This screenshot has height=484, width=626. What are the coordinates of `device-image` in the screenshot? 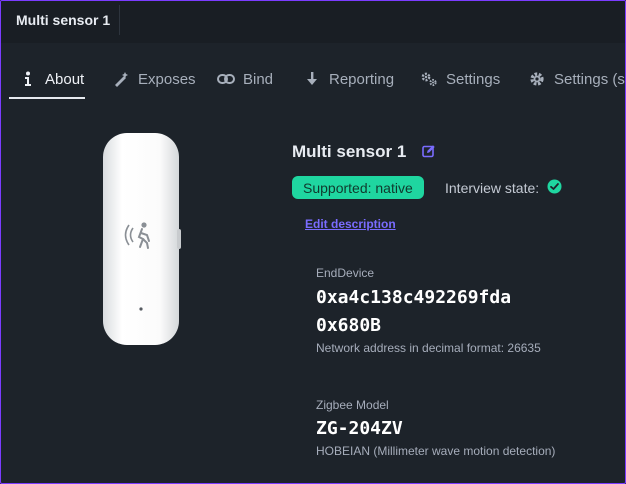 It's located at (142, 239).